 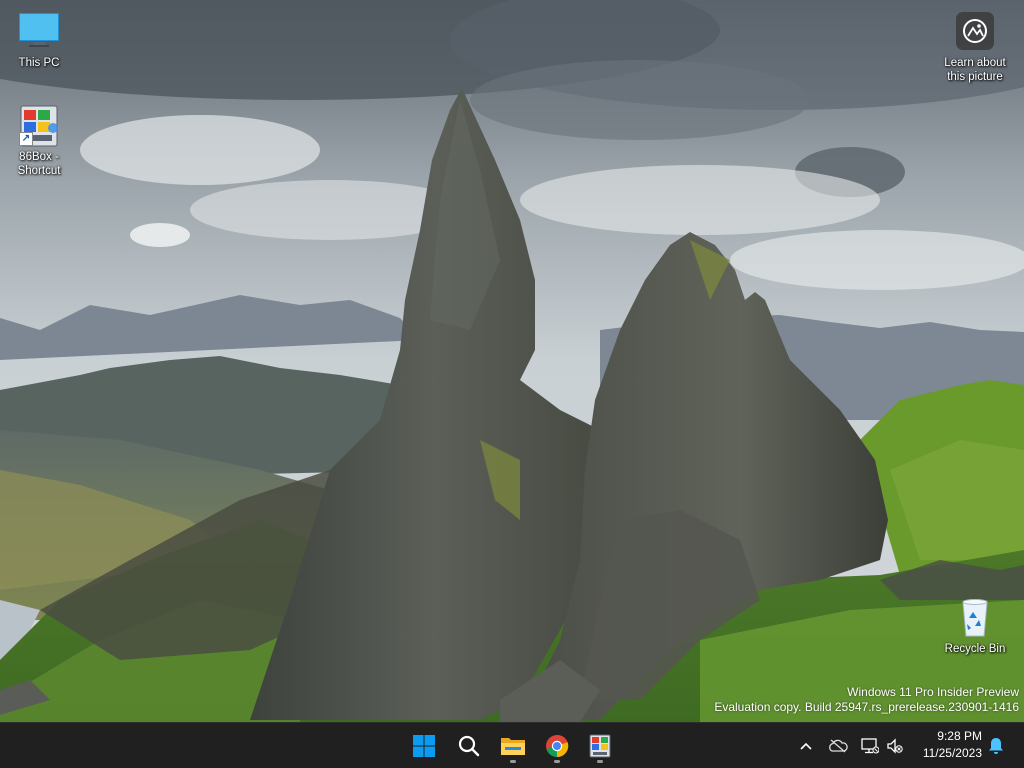 I want to click on desktop-icon-recycle-bin: Recycle Bin, so click(x=975, y=626).